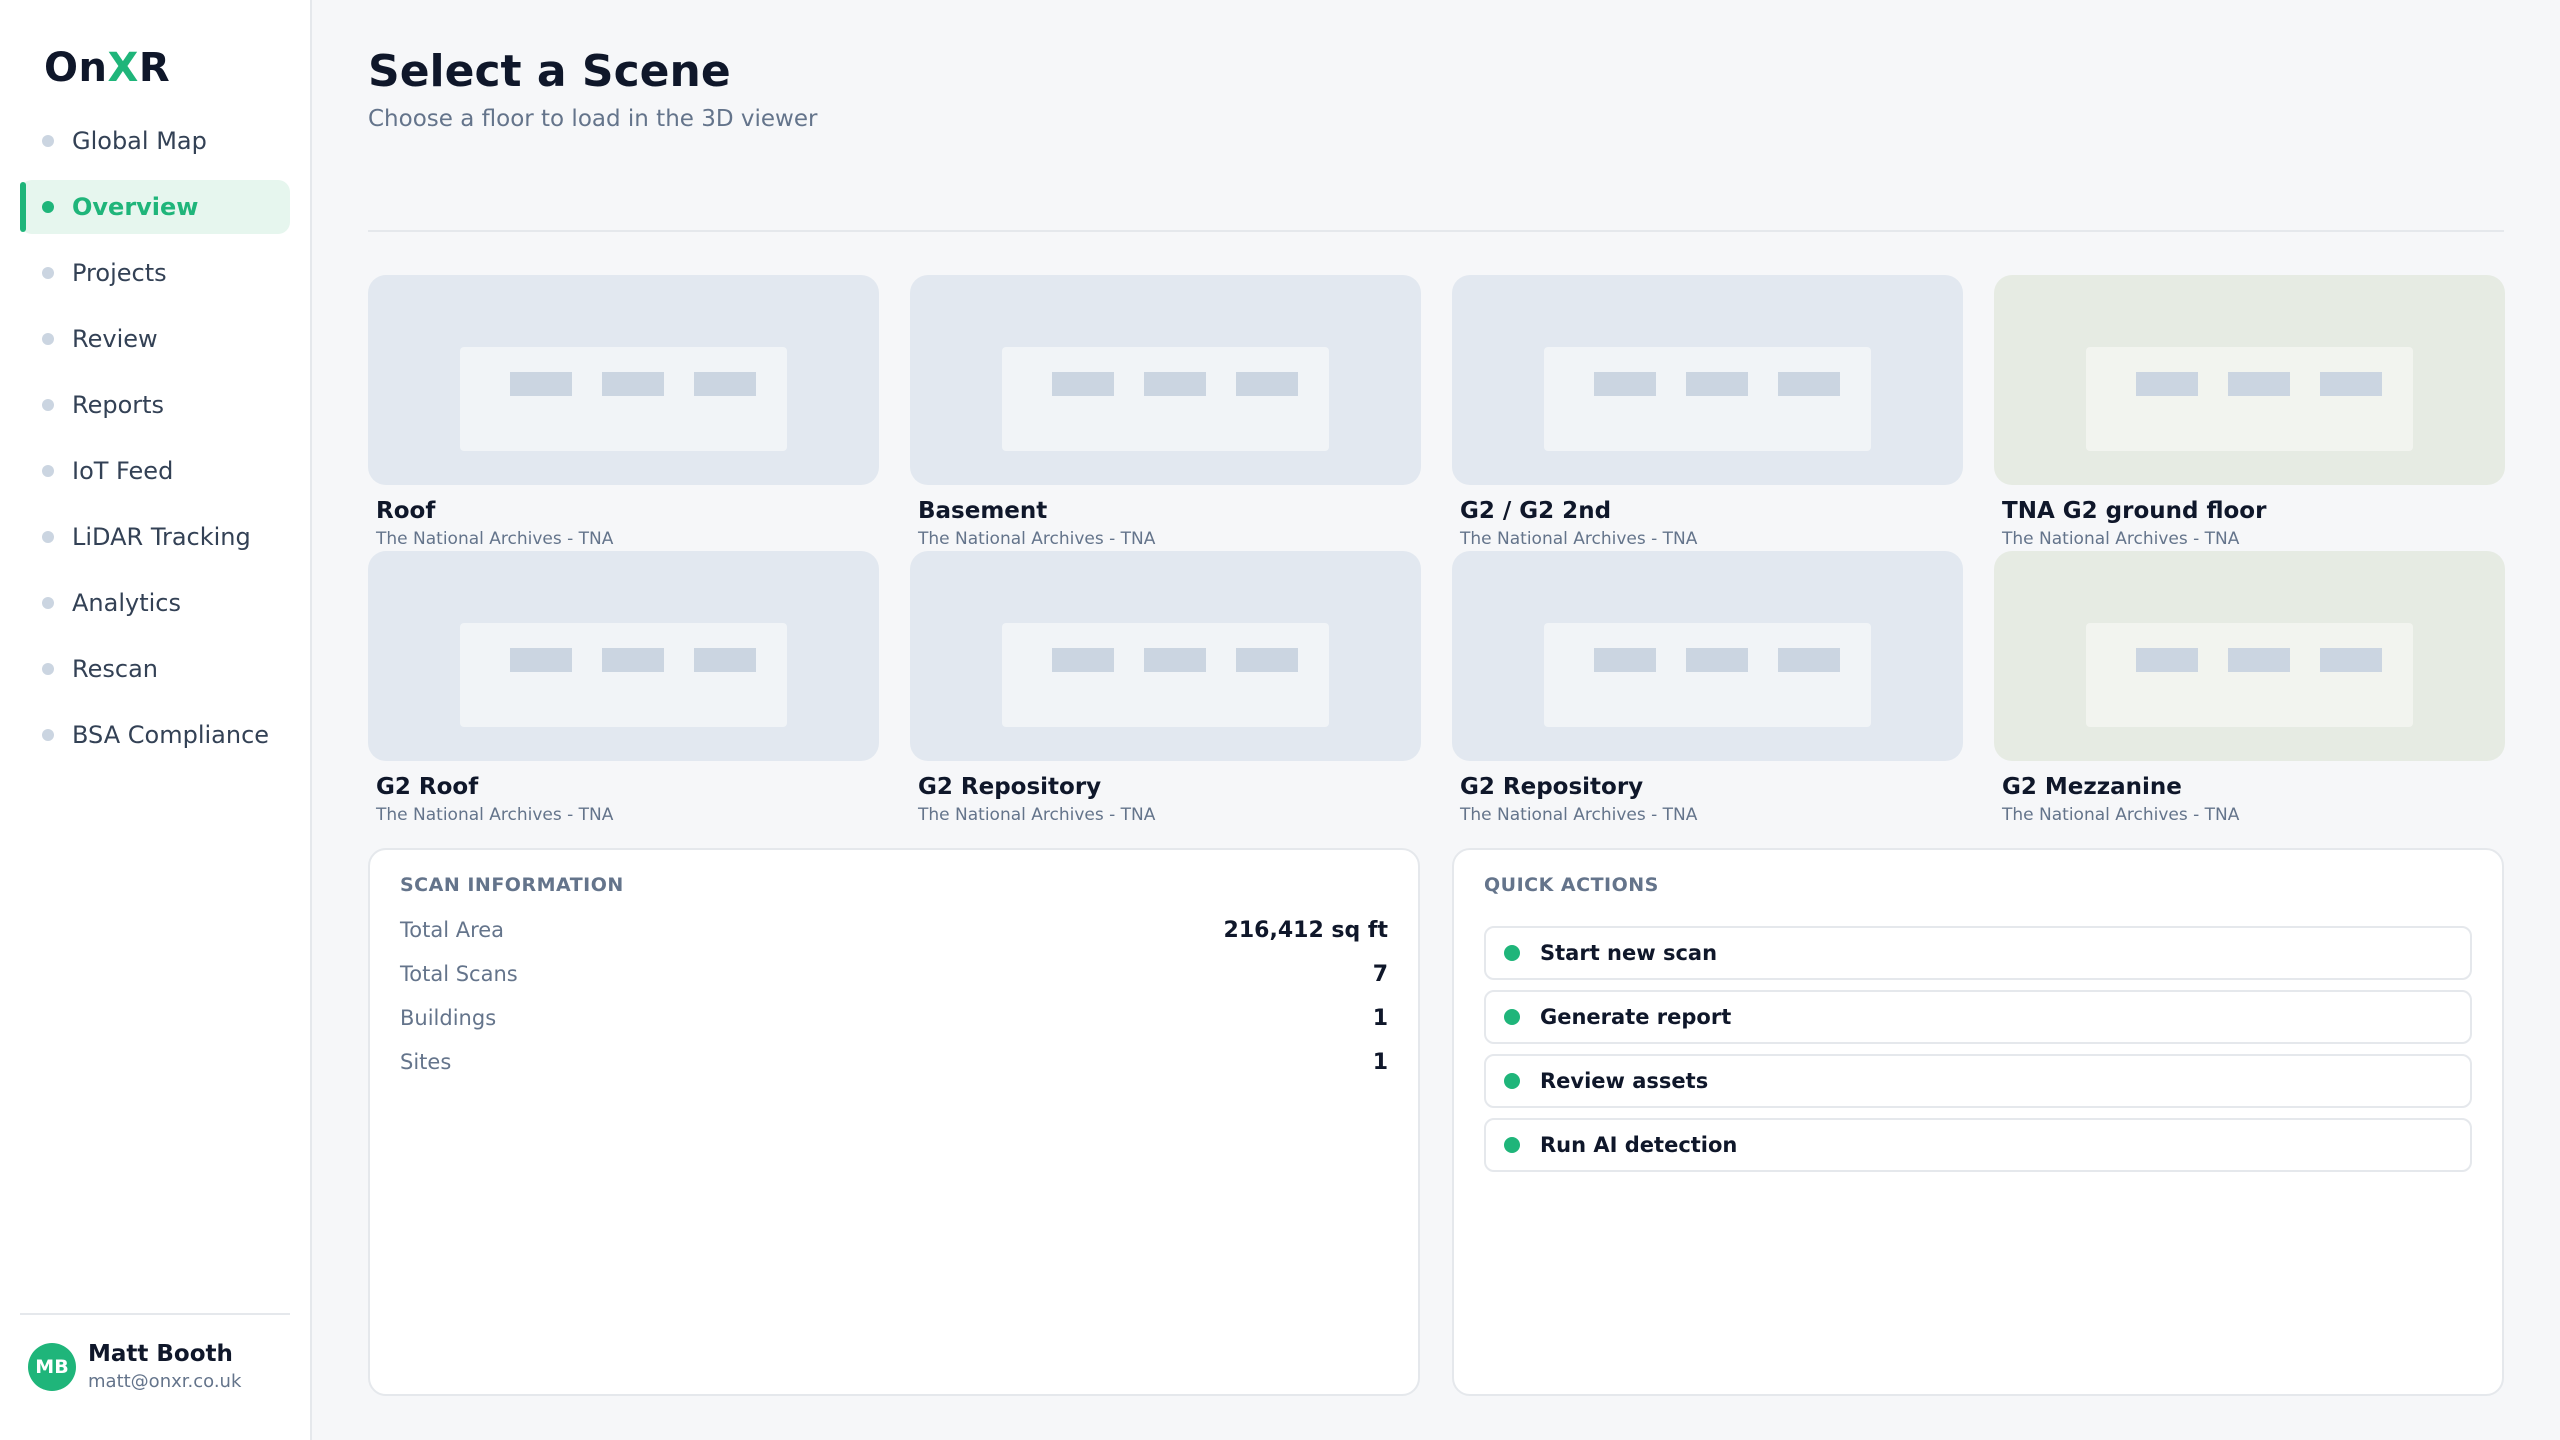 Image resolution: width=2560 pixels, height=1440 pixels. What do you see at coordinates (1978, 1081) in the screenshot?
I see `review-assets-button: Review assets` at bounding box center [1978, 1081].